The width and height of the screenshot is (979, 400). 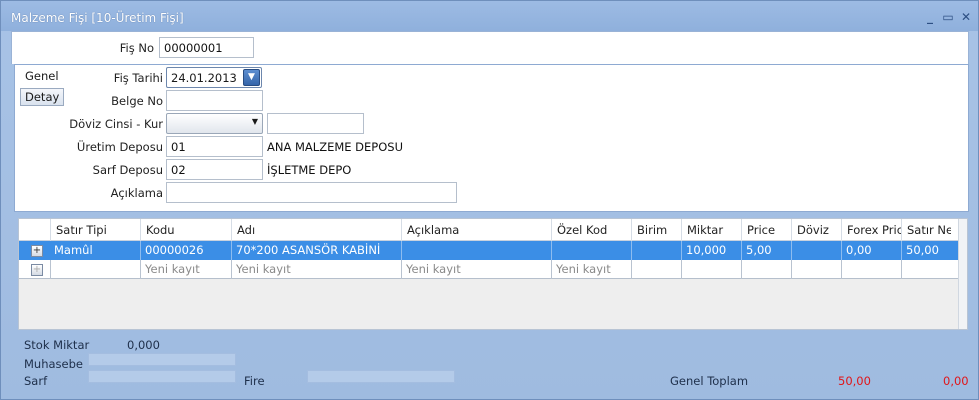 I want to click on aciklama-input, so click(x=311, y=192).